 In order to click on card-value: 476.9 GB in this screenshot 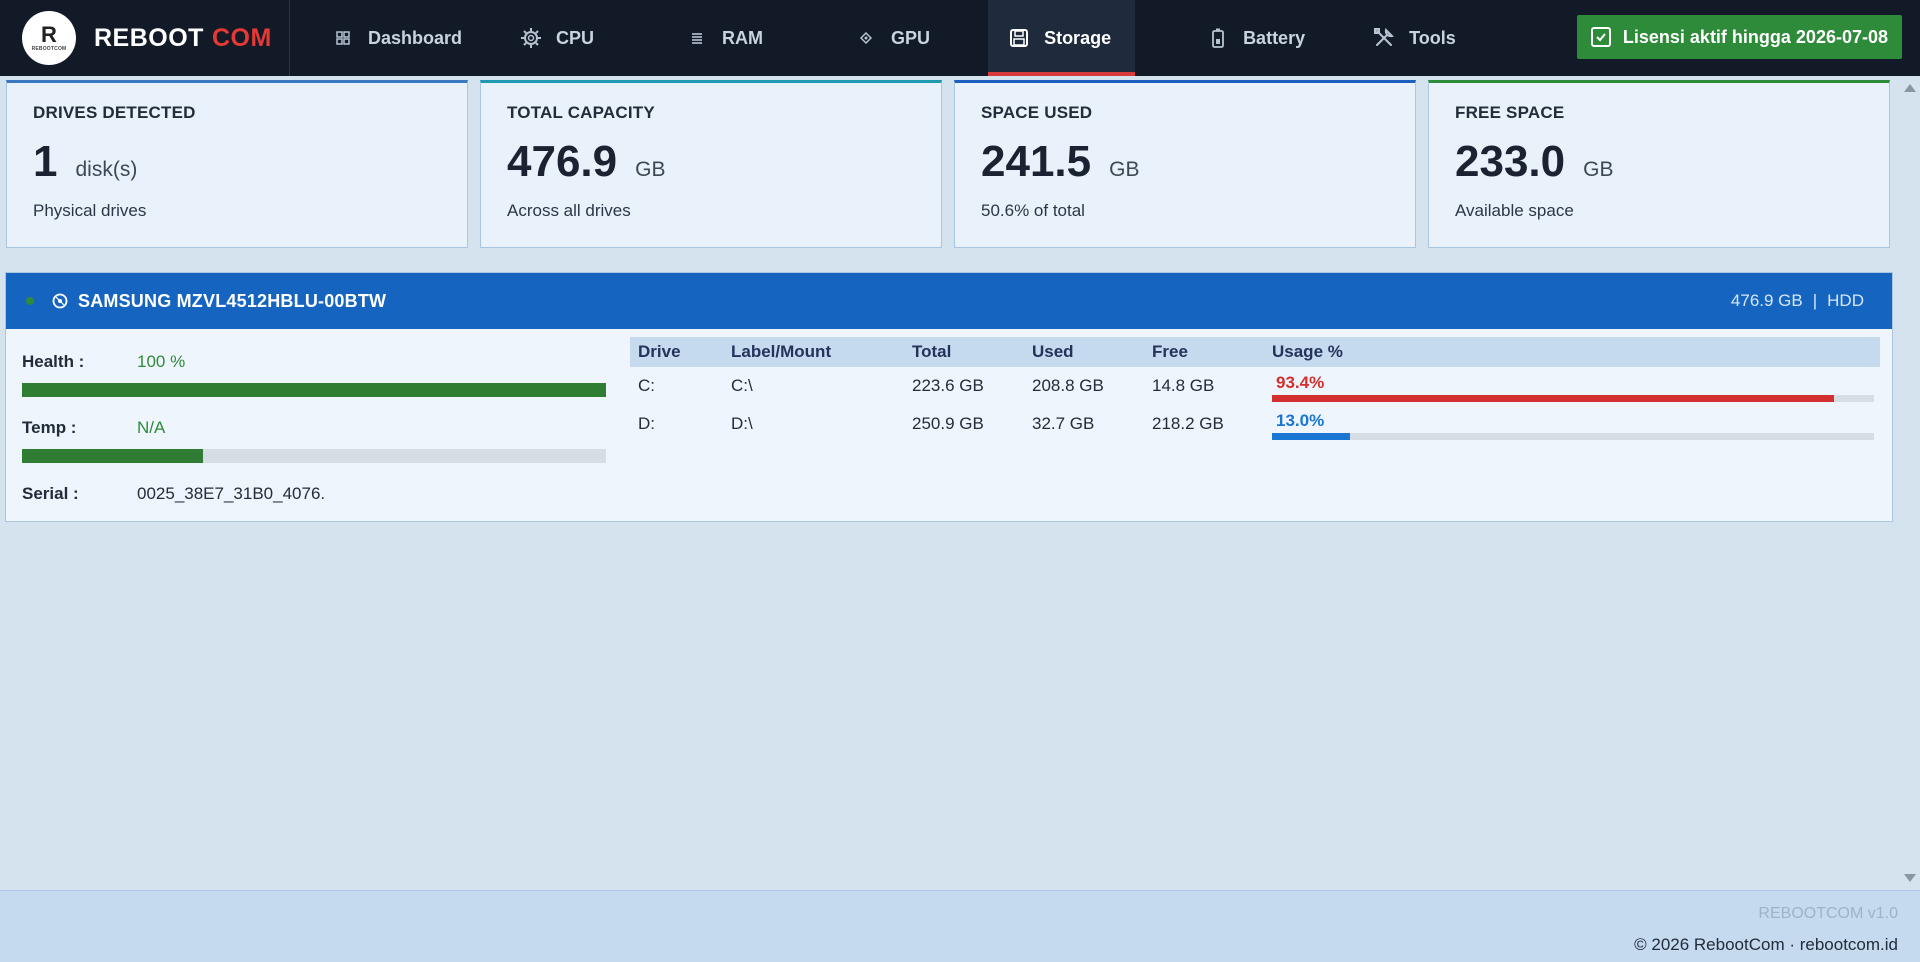, I will do `click(711, 162)`.